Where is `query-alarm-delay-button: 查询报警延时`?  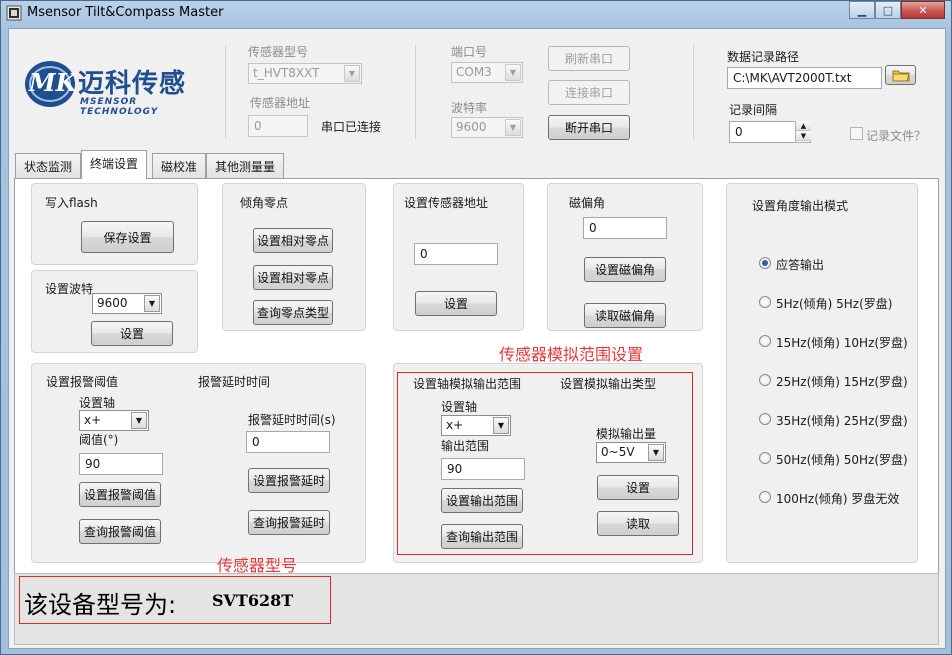 query-alarm-delay-button: 查询报警延时 is located at coordinates (289, 522).